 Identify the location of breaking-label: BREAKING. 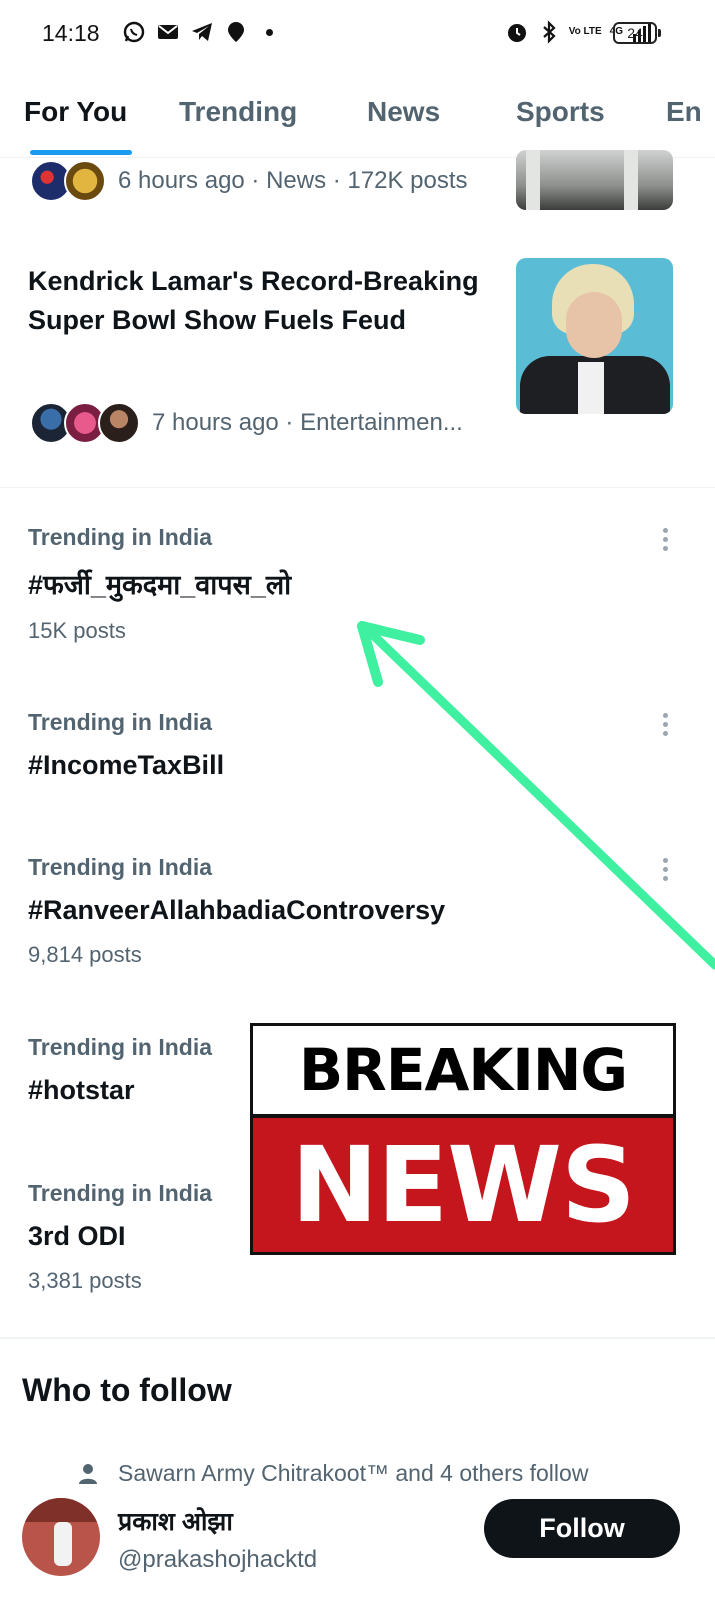
(463, 1070).